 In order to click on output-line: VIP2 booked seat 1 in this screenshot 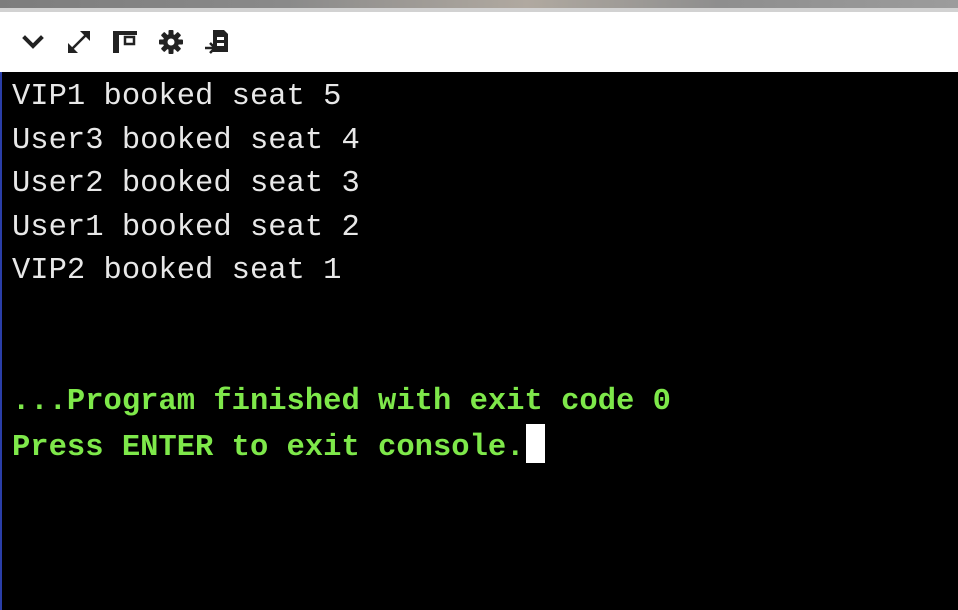, I will do `click(177, 271)`.